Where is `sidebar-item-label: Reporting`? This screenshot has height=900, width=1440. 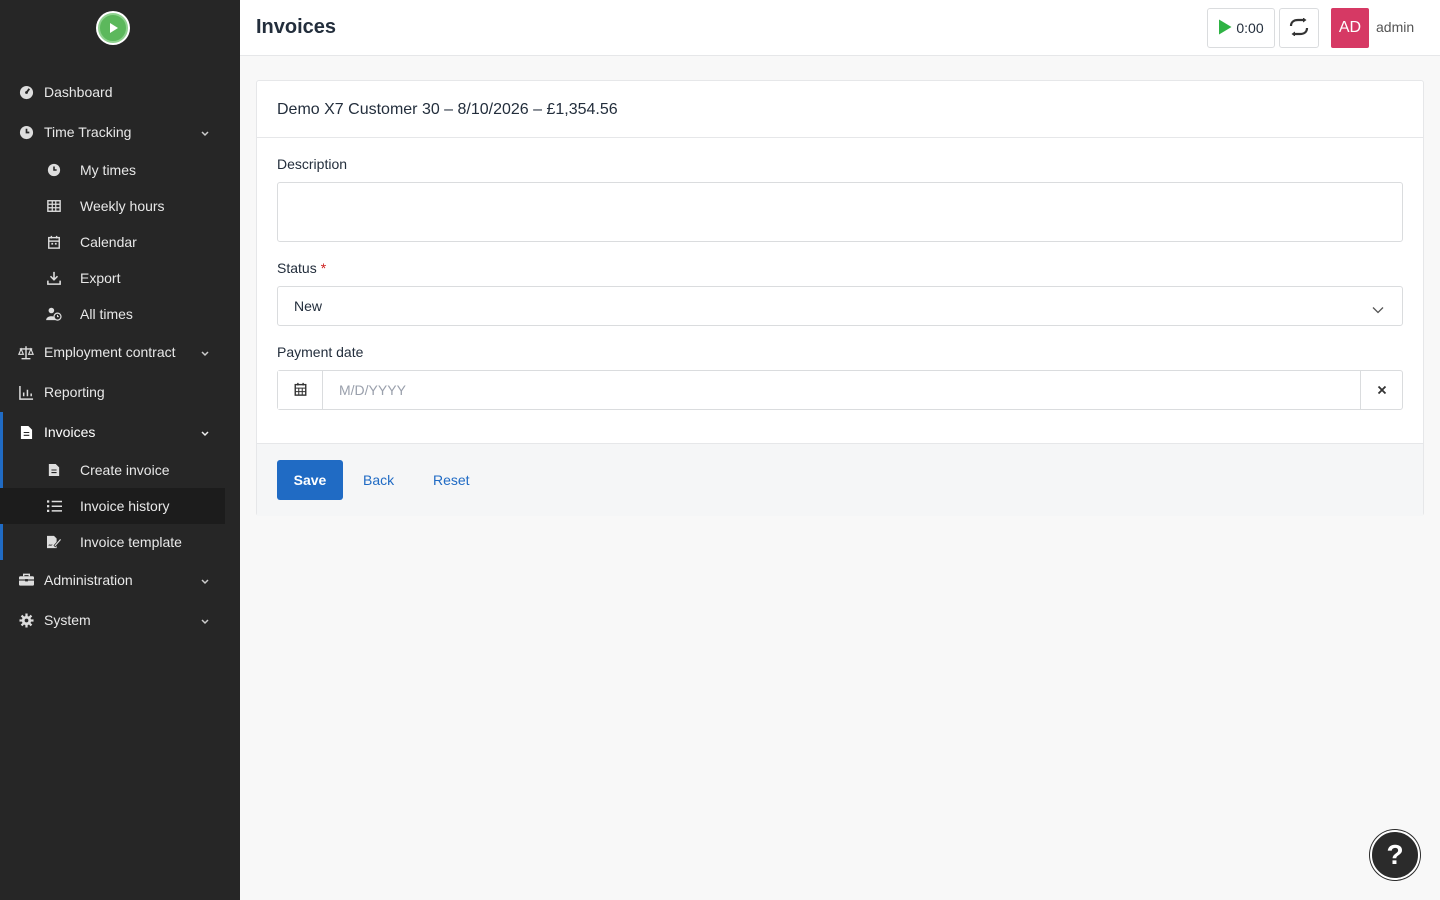
sidebar-item-label: Reporting is located at coordinates (74, 392).